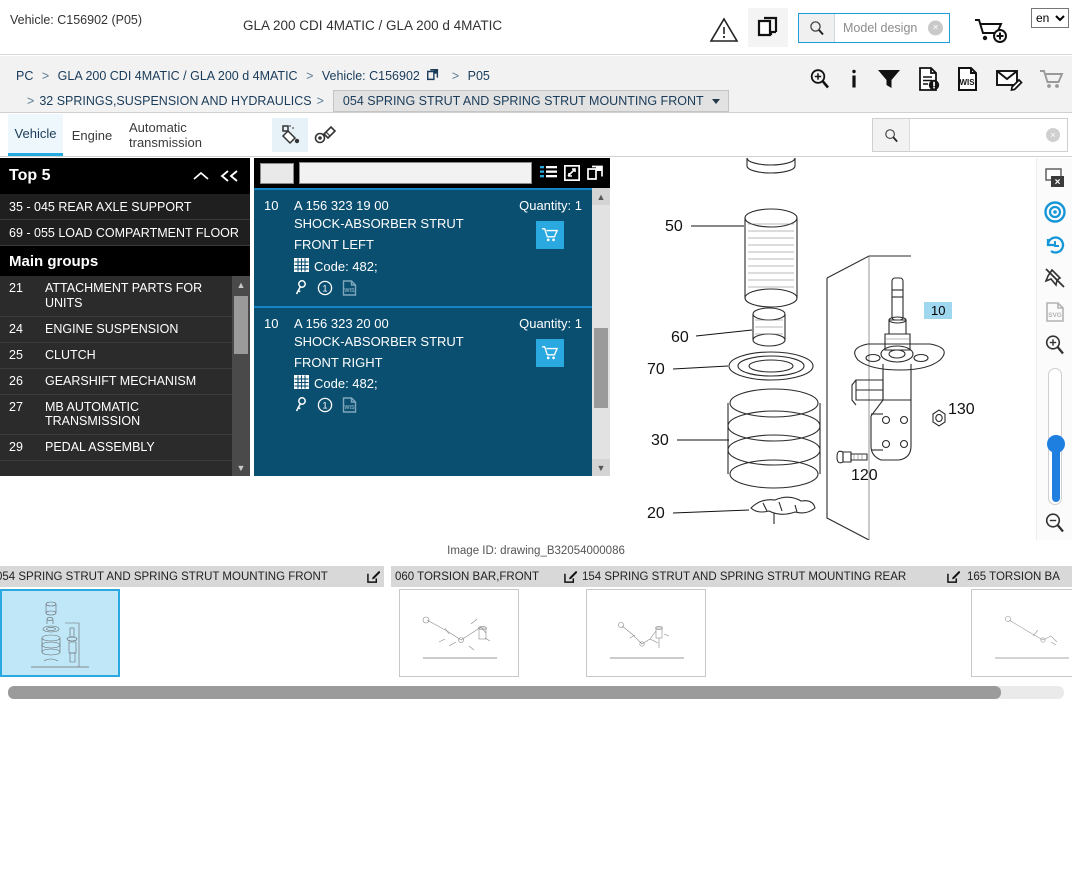 Image resolution: width=1072 pixels, height=874 pixels. What do you see at coordinates (415, 173) in the screenshot?
I see `parts-filter-input` at bounding box center [415, 173].